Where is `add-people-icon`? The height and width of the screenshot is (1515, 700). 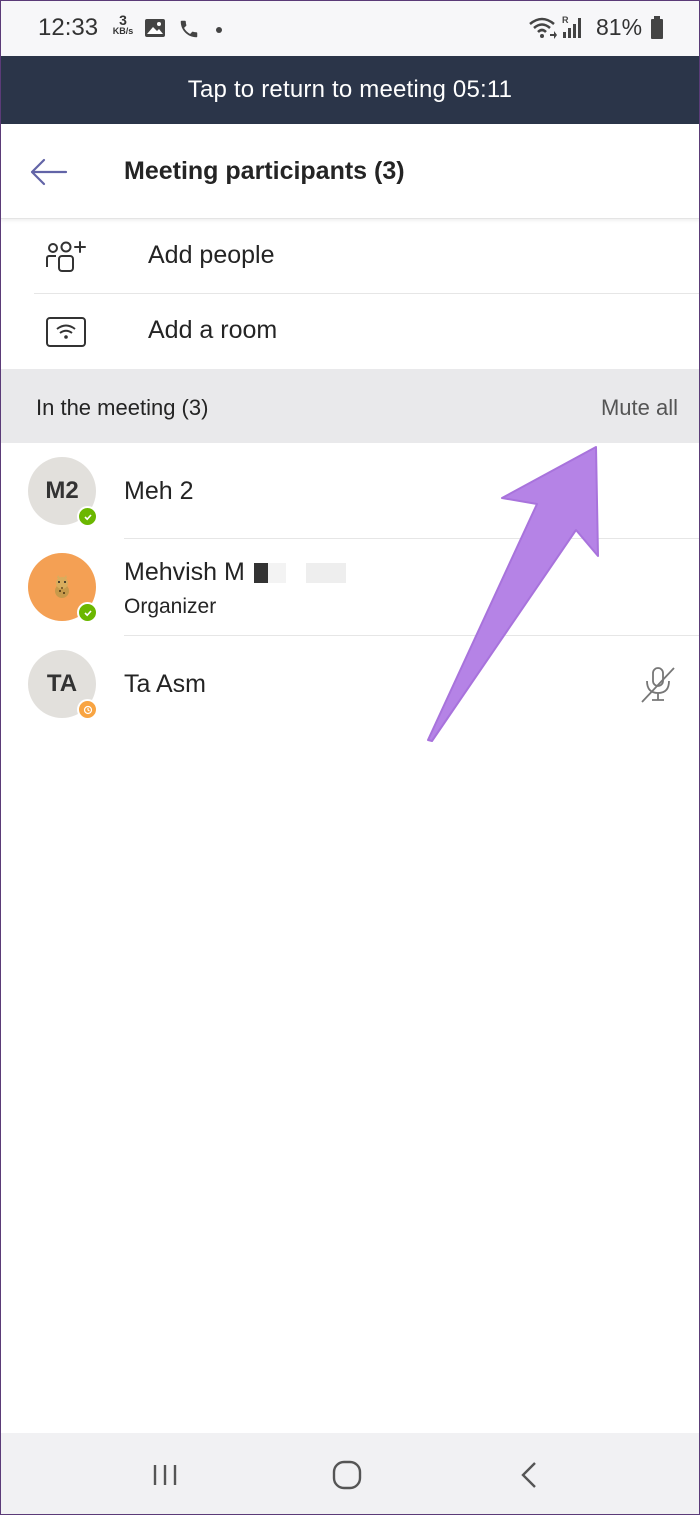 add-people-icon is located at coordinates (66, 256).